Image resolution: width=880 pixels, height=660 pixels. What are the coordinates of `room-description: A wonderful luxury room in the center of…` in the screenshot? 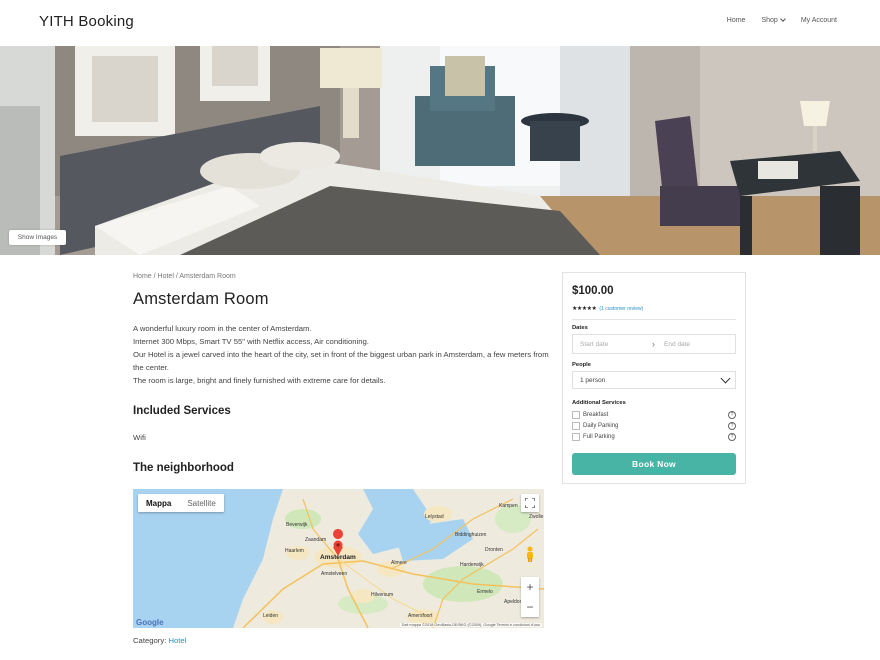 It's located at (343, 354).